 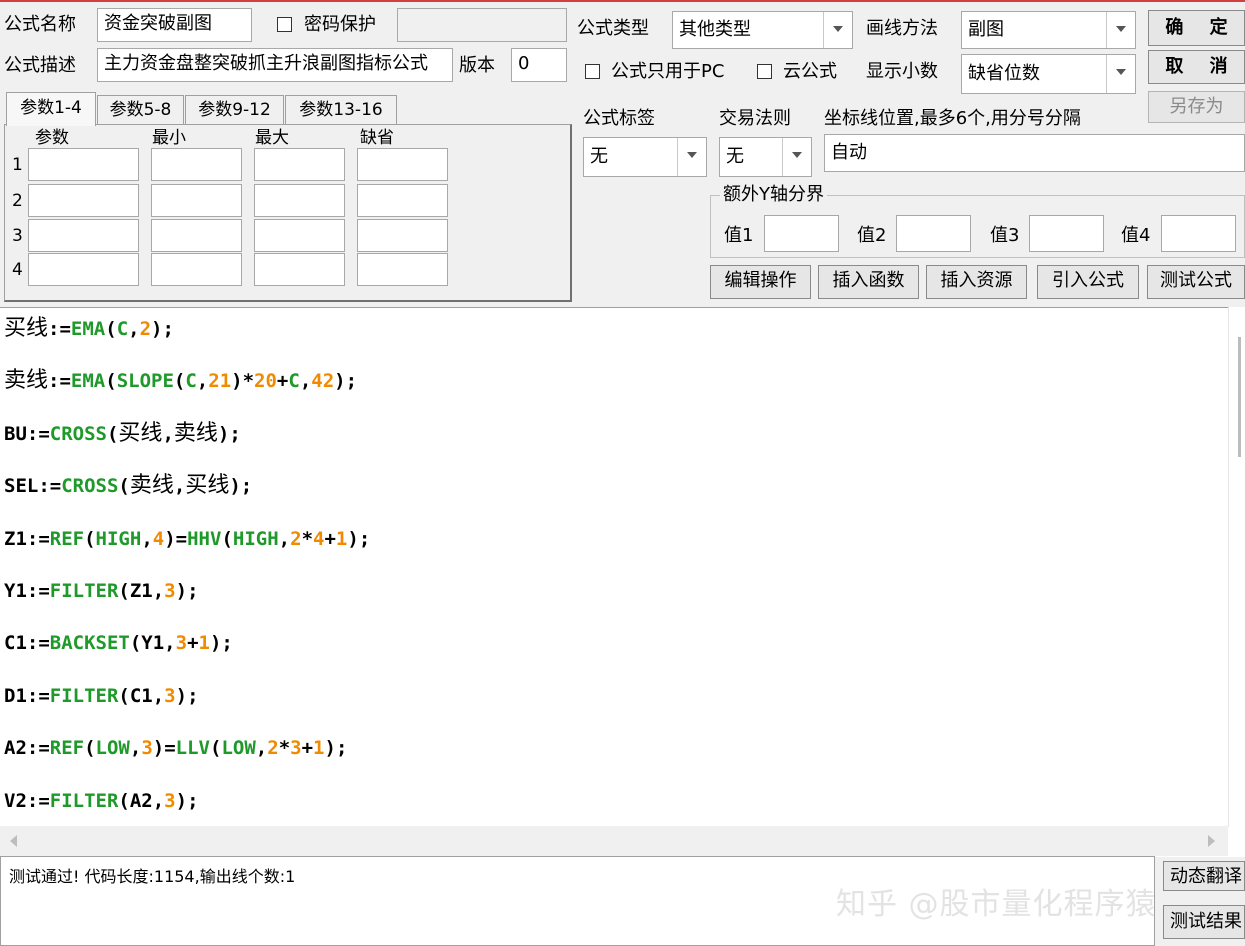 I want to click on y-value-1-input, so click(x=801, y=233).